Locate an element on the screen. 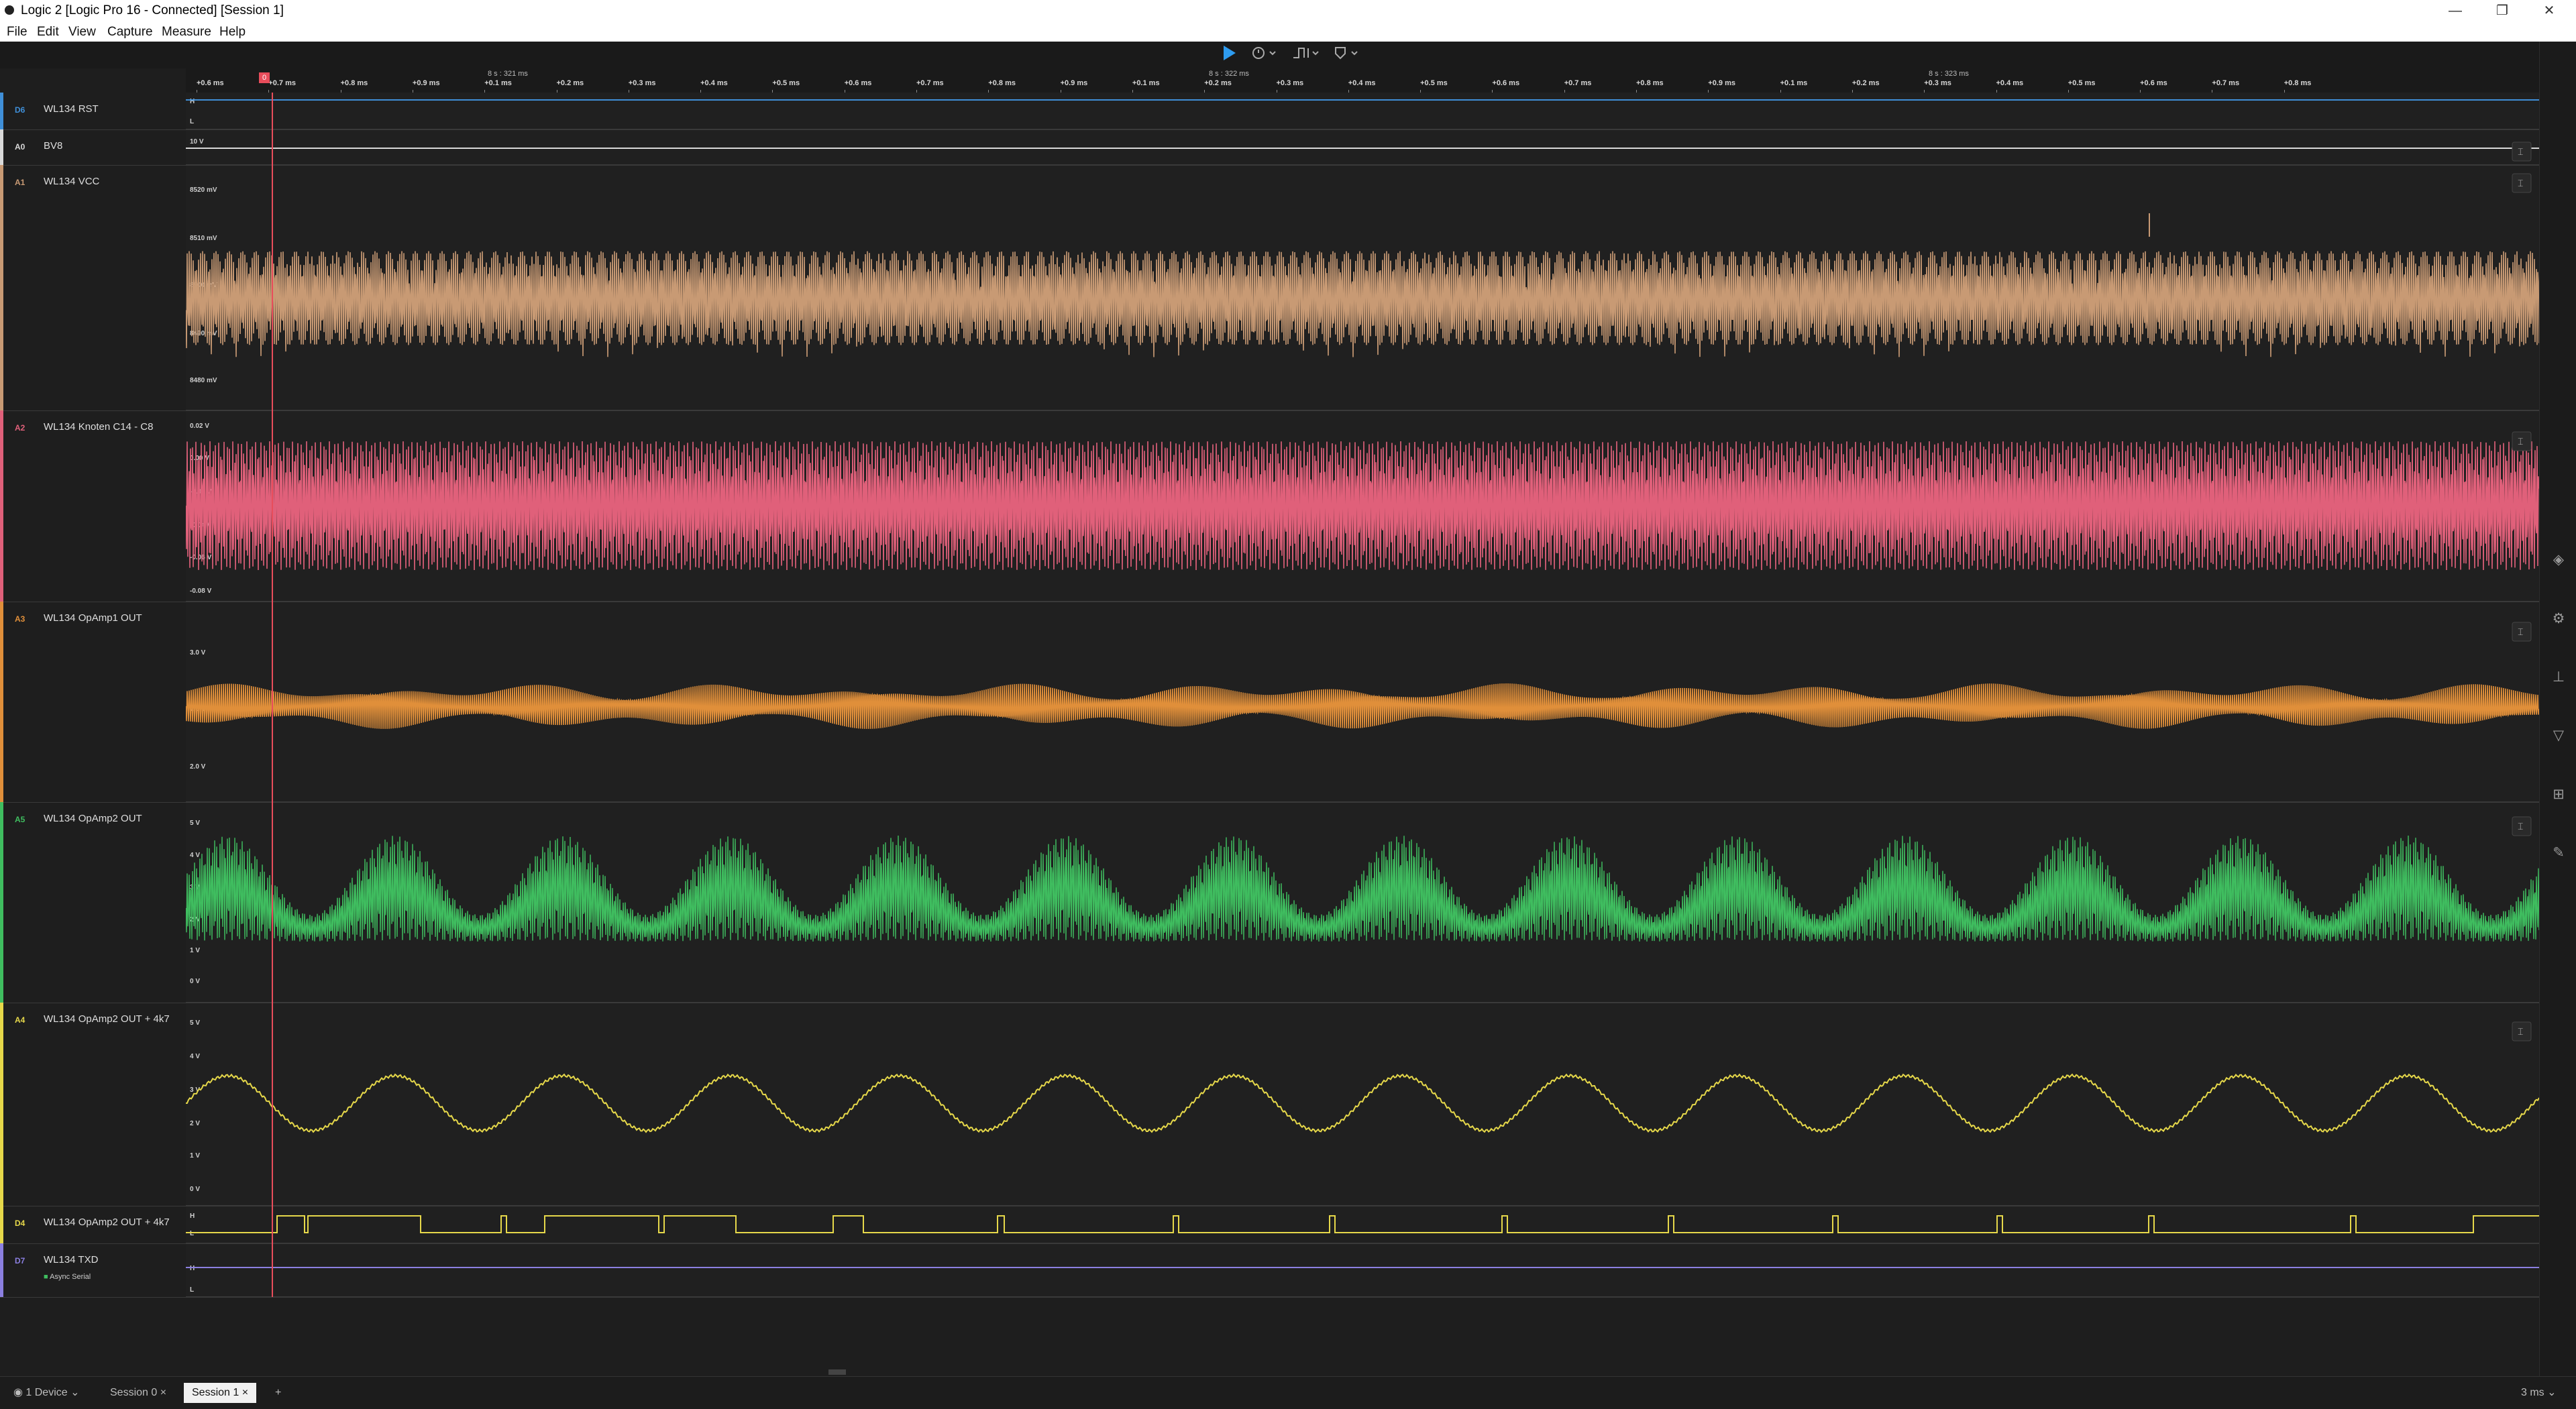 The height and width of the screenshot is (1409, 2576). marker-icon is located at coordinates (1346, 53).